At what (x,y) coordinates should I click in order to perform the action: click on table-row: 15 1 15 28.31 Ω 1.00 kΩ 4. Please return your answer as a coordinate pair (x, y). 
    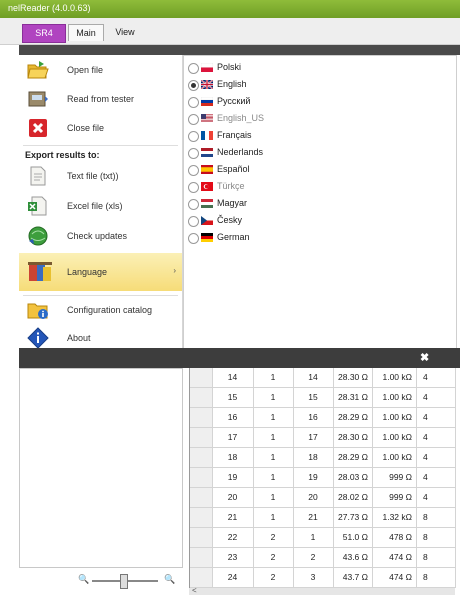
    Looking at the image, I should click on (323, 398).